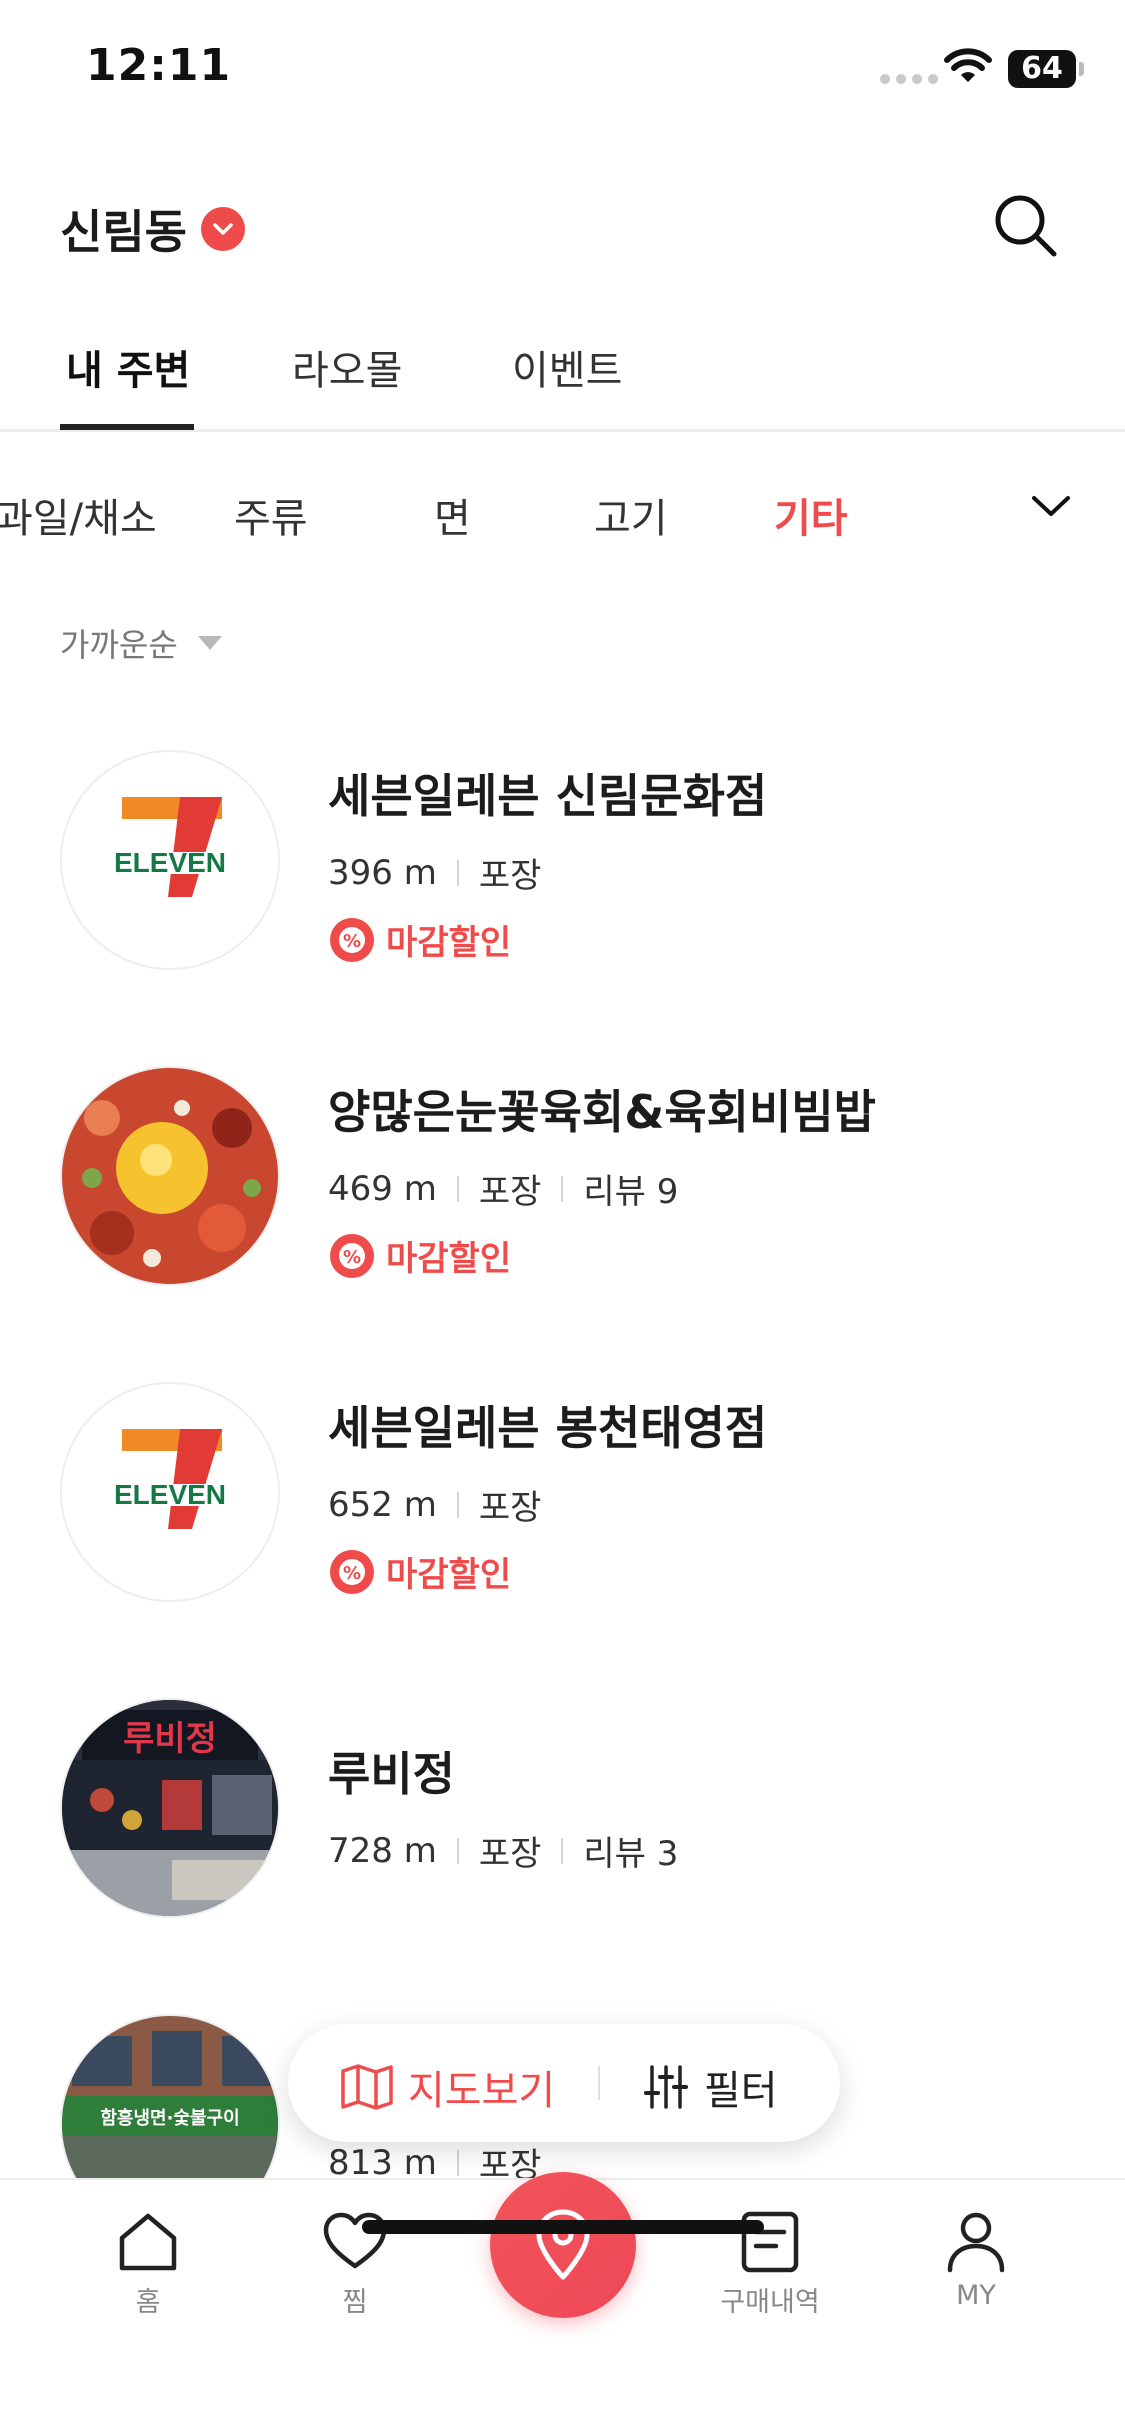 This screenshot has height=2436, width=1125. Describe the element at coordinates (976, 2295) in the screenshot. I see `nav-my-label: MY` at that location.